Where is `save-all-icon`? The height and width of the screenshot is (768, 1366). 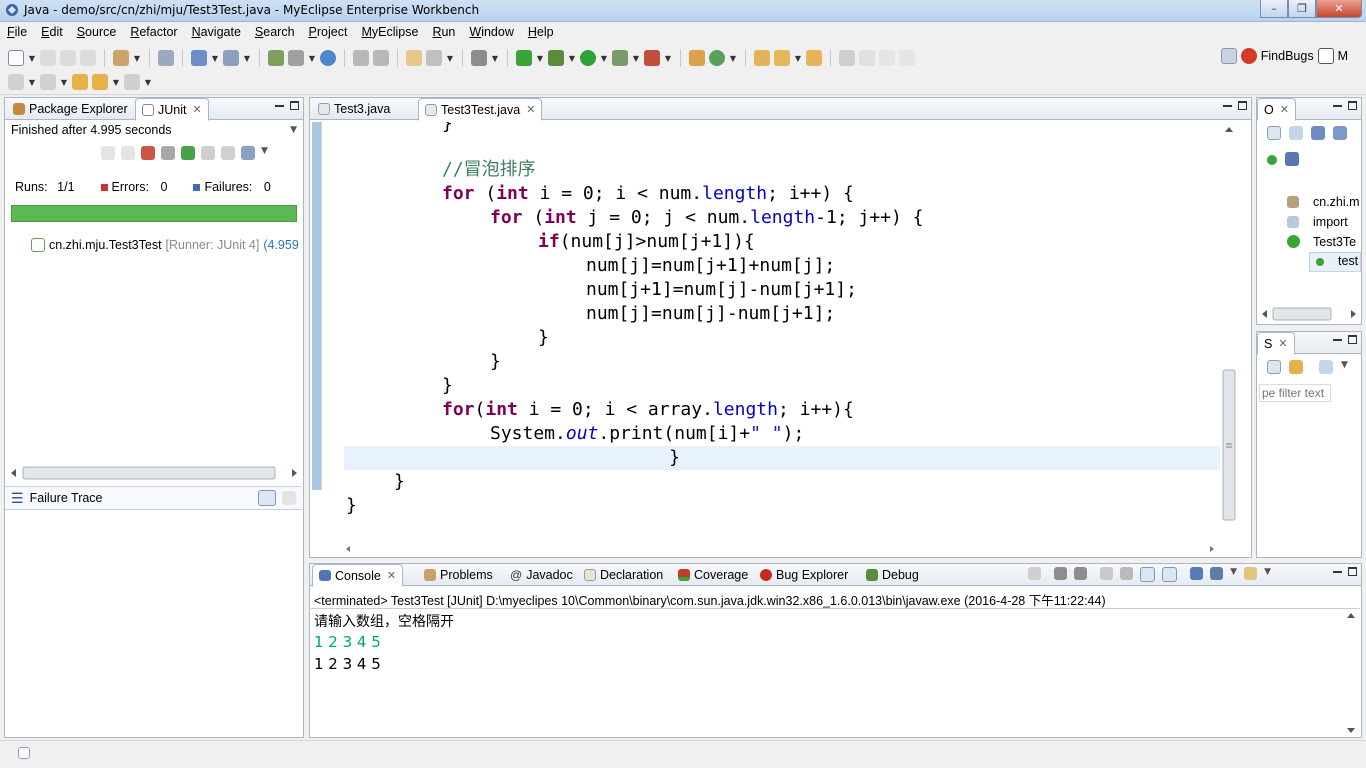 save-all-icon is located at coordinates (68, 58).